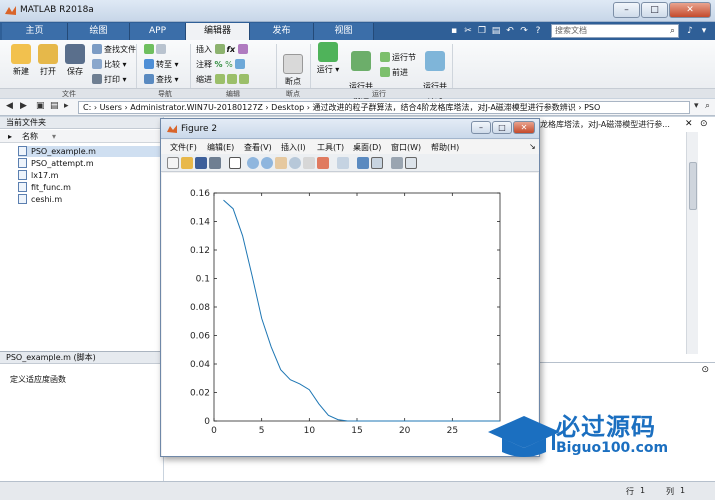 Image resolution: width=715 pixels, height=500 pixels. I want to click on name-column-header: 名称 ▸ ▾, so click(81, 136).